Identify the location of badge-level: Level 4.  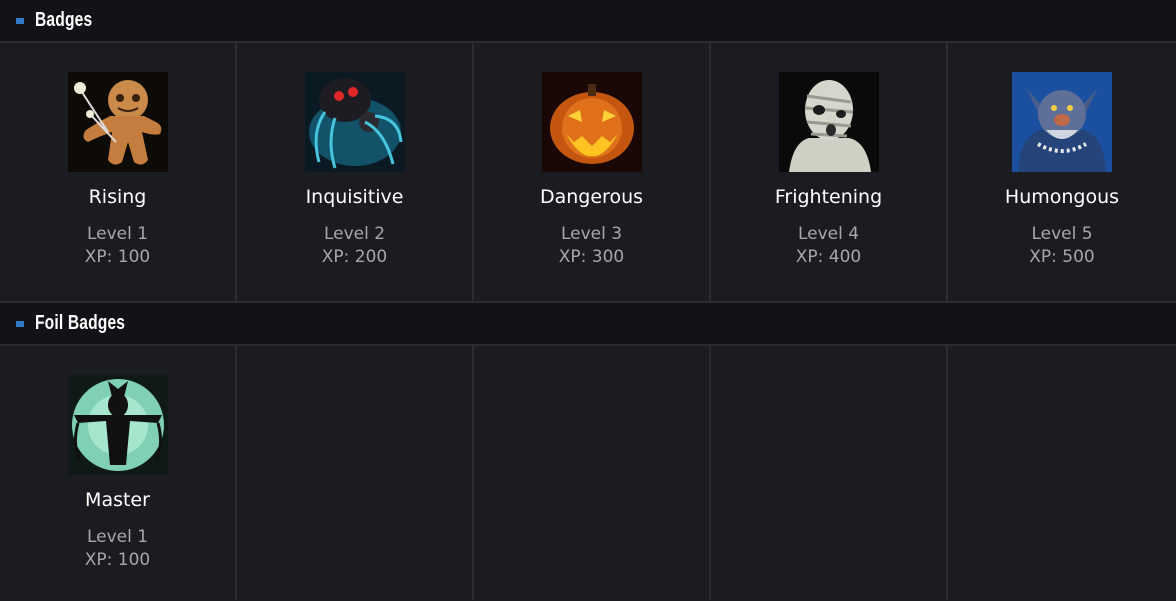
(828, 234).